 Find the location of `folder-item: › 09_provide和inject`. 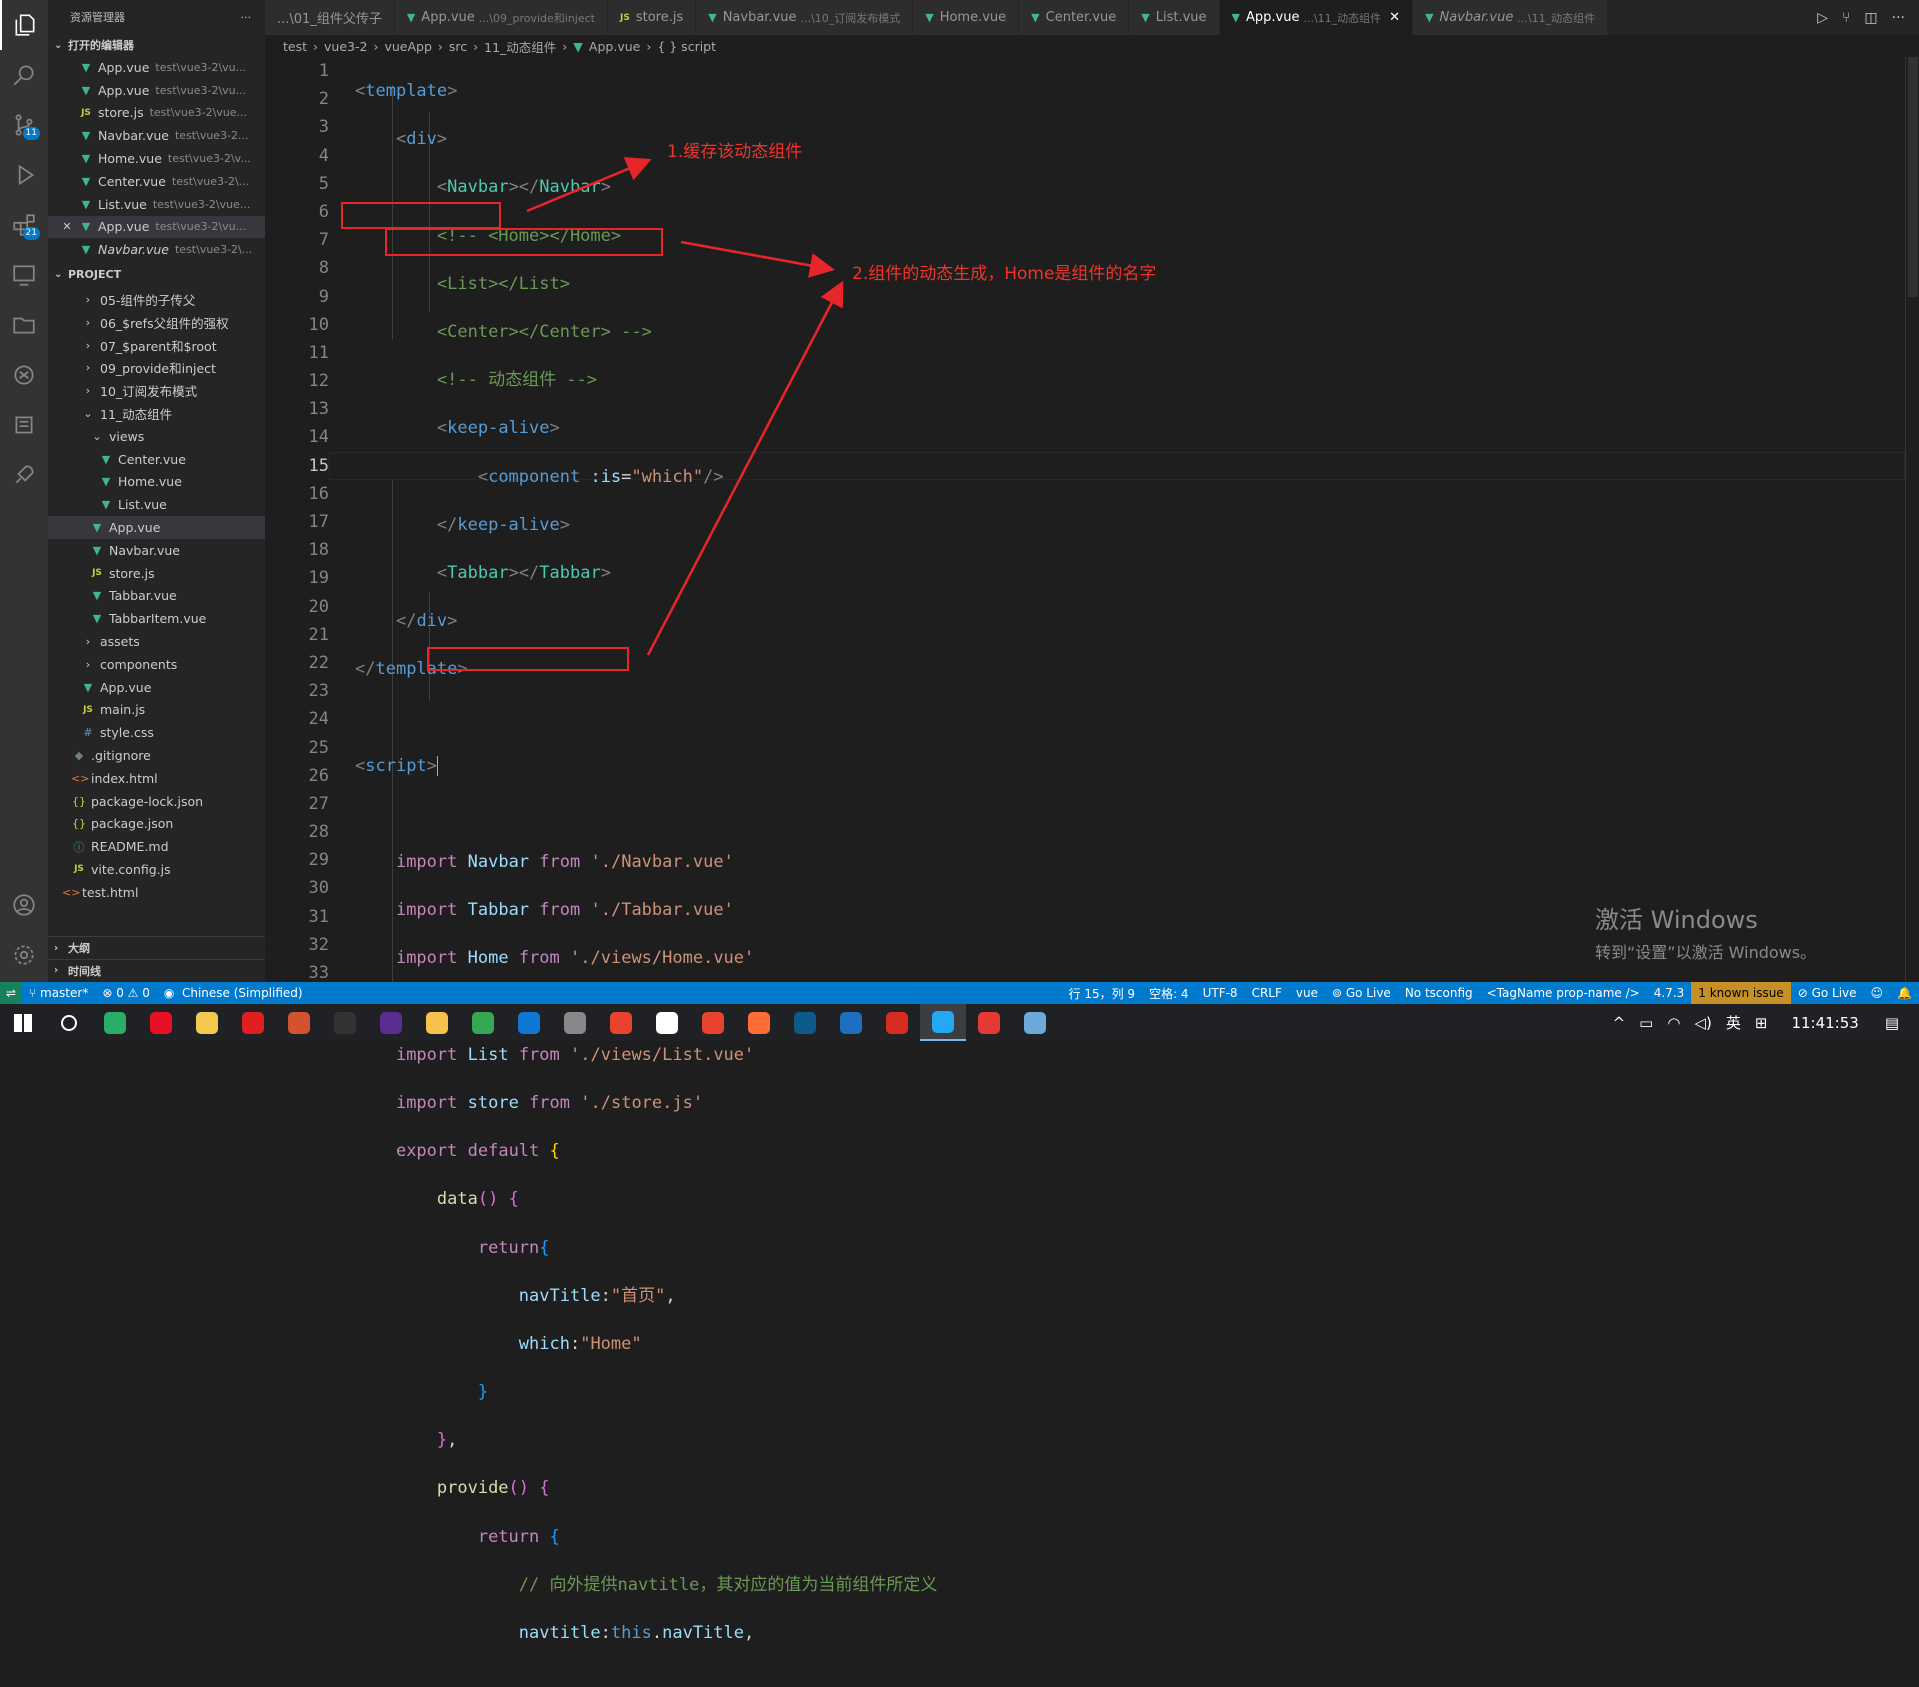

folder-item: › 09_provide和inject is located at coordinates (156, 368).